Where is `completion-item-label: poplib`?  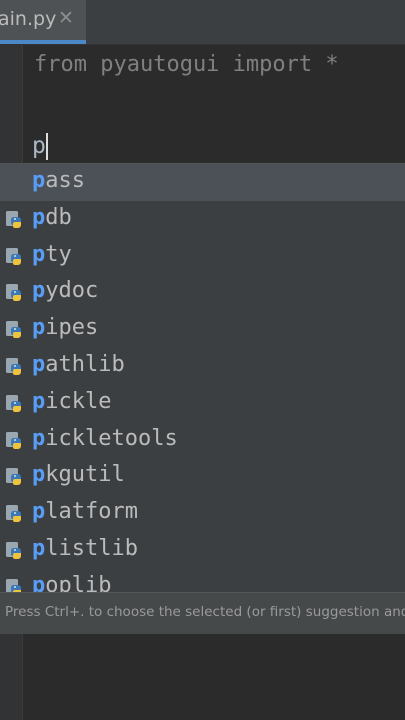 completion-item-label: poplib is located at coordinates (72, 582).